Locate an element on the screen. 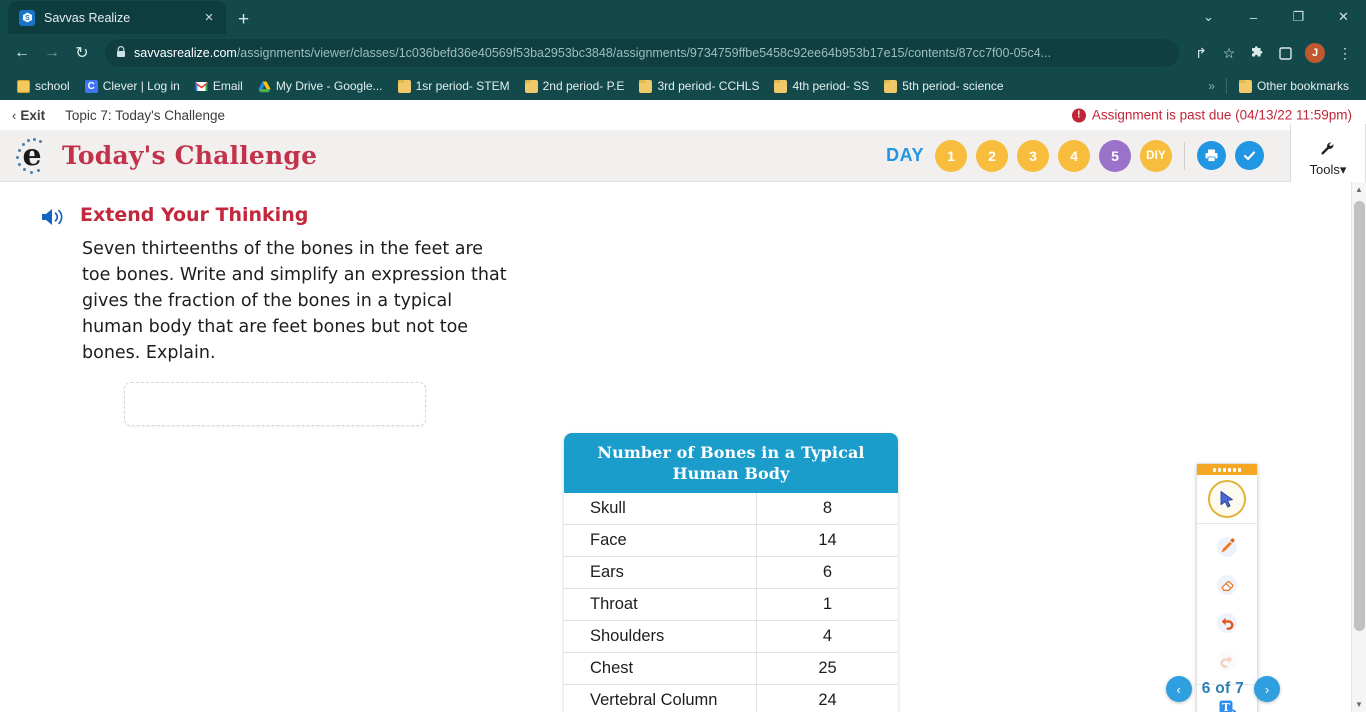 Image resolution: width=1366 pixels, height=728 pixels. undo-tool-icon is located at coordinates (1227, 623).